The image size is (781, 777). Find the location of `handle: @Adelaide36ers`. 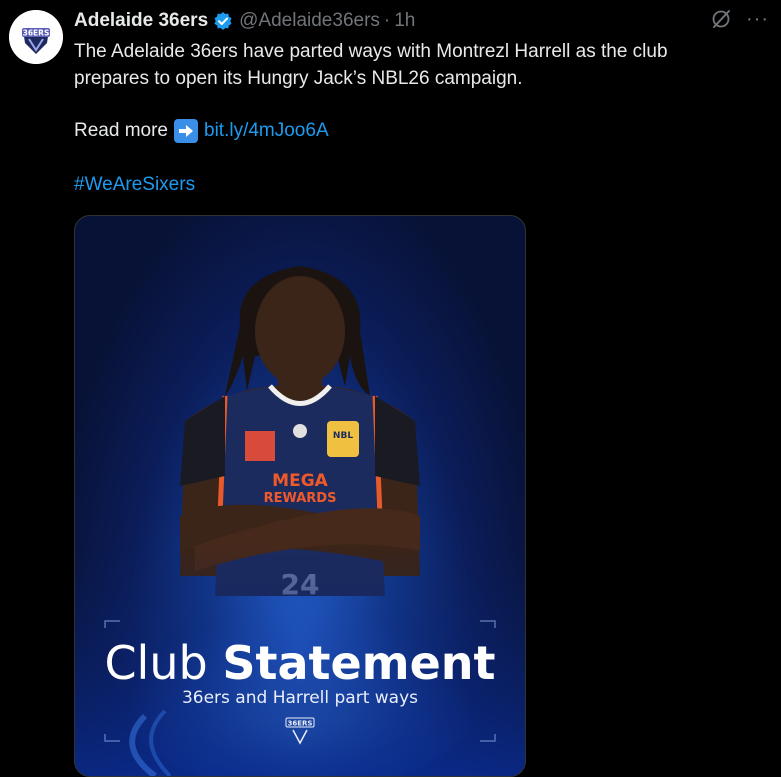

handle: @Adelaide36ers is located at coordinates (309, 21).